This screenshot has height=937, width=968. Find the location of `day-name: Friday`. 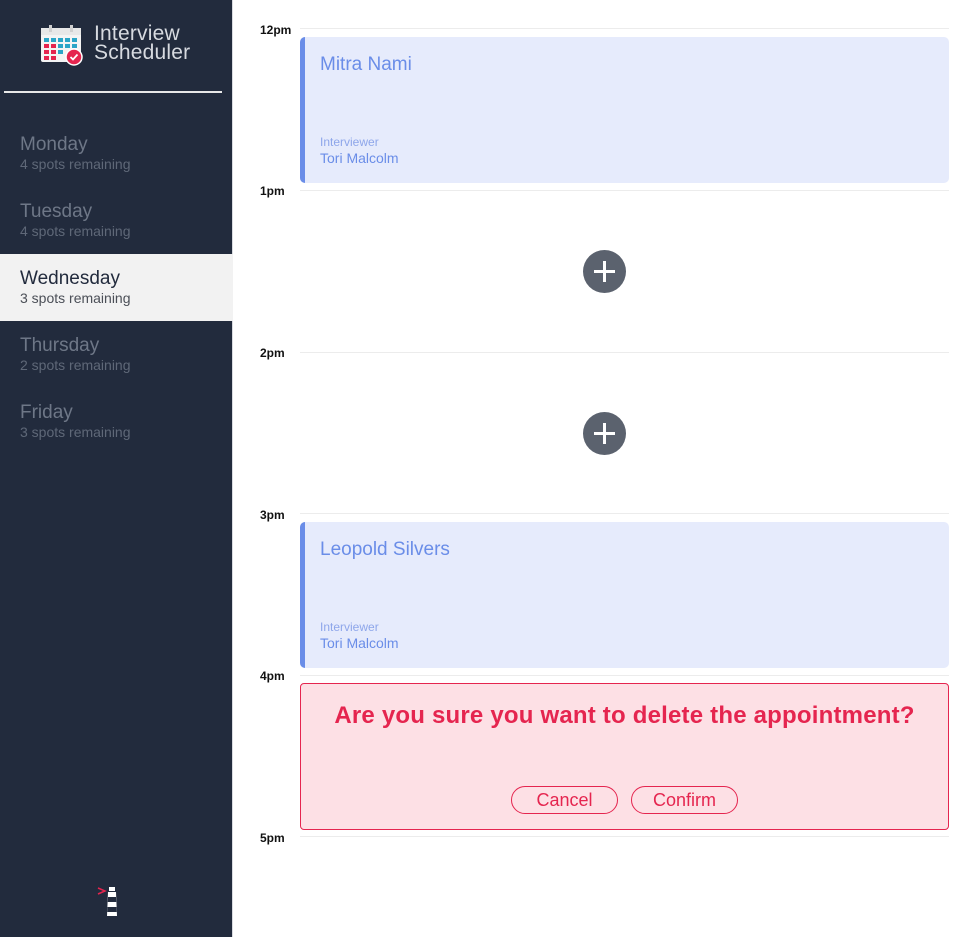

day-name: Friday is located at coordinates (46, 412).